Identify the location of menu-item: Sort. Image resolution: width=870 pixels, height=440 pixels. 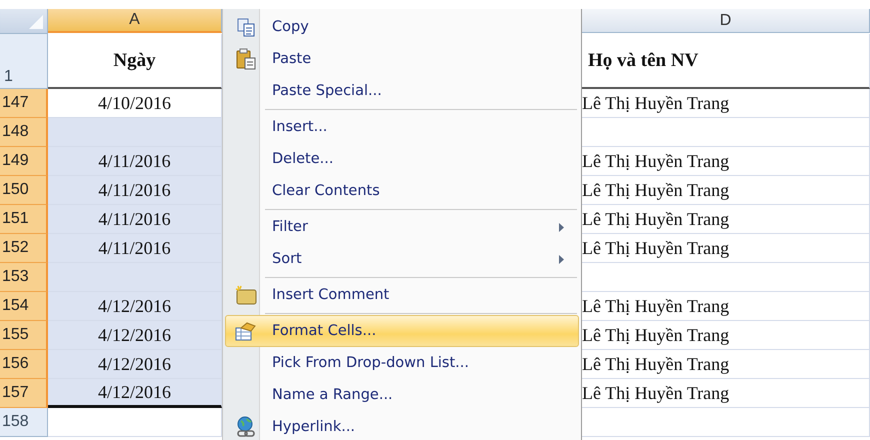
(402, 259).